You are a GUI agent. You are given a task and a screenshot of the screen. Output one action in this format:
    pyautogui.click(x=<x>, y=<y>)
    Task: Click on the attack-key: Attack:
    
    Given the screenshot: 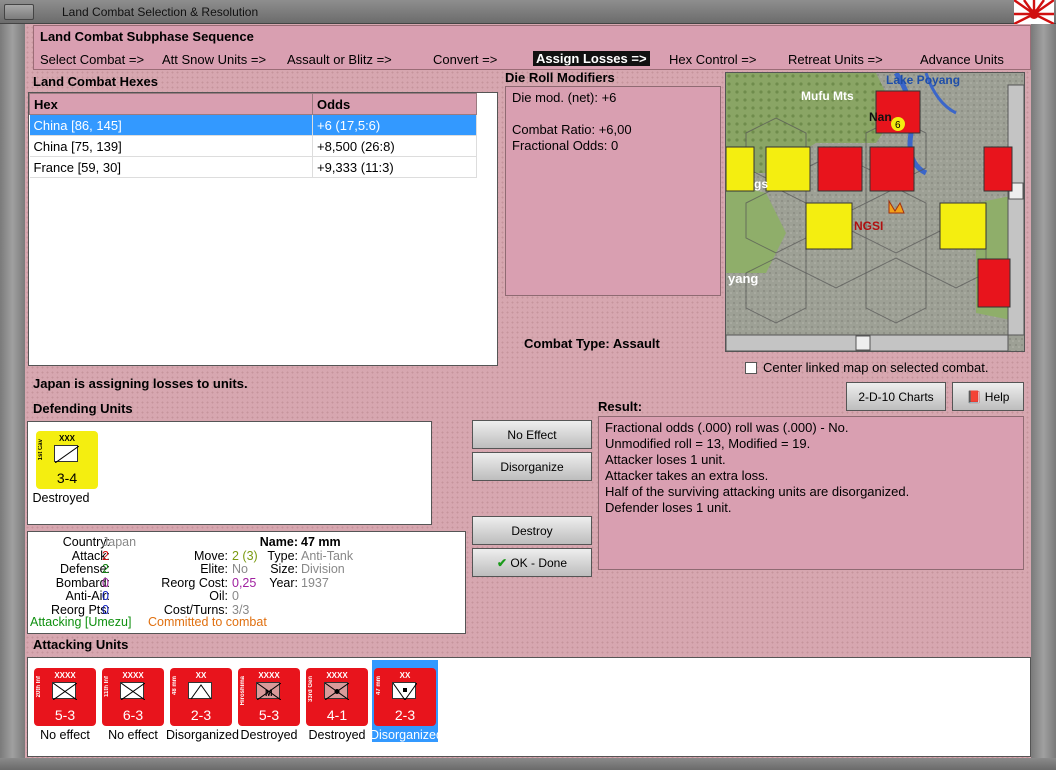 What is the action you would take?
    pyautogui.click(x=90, y=555)
    